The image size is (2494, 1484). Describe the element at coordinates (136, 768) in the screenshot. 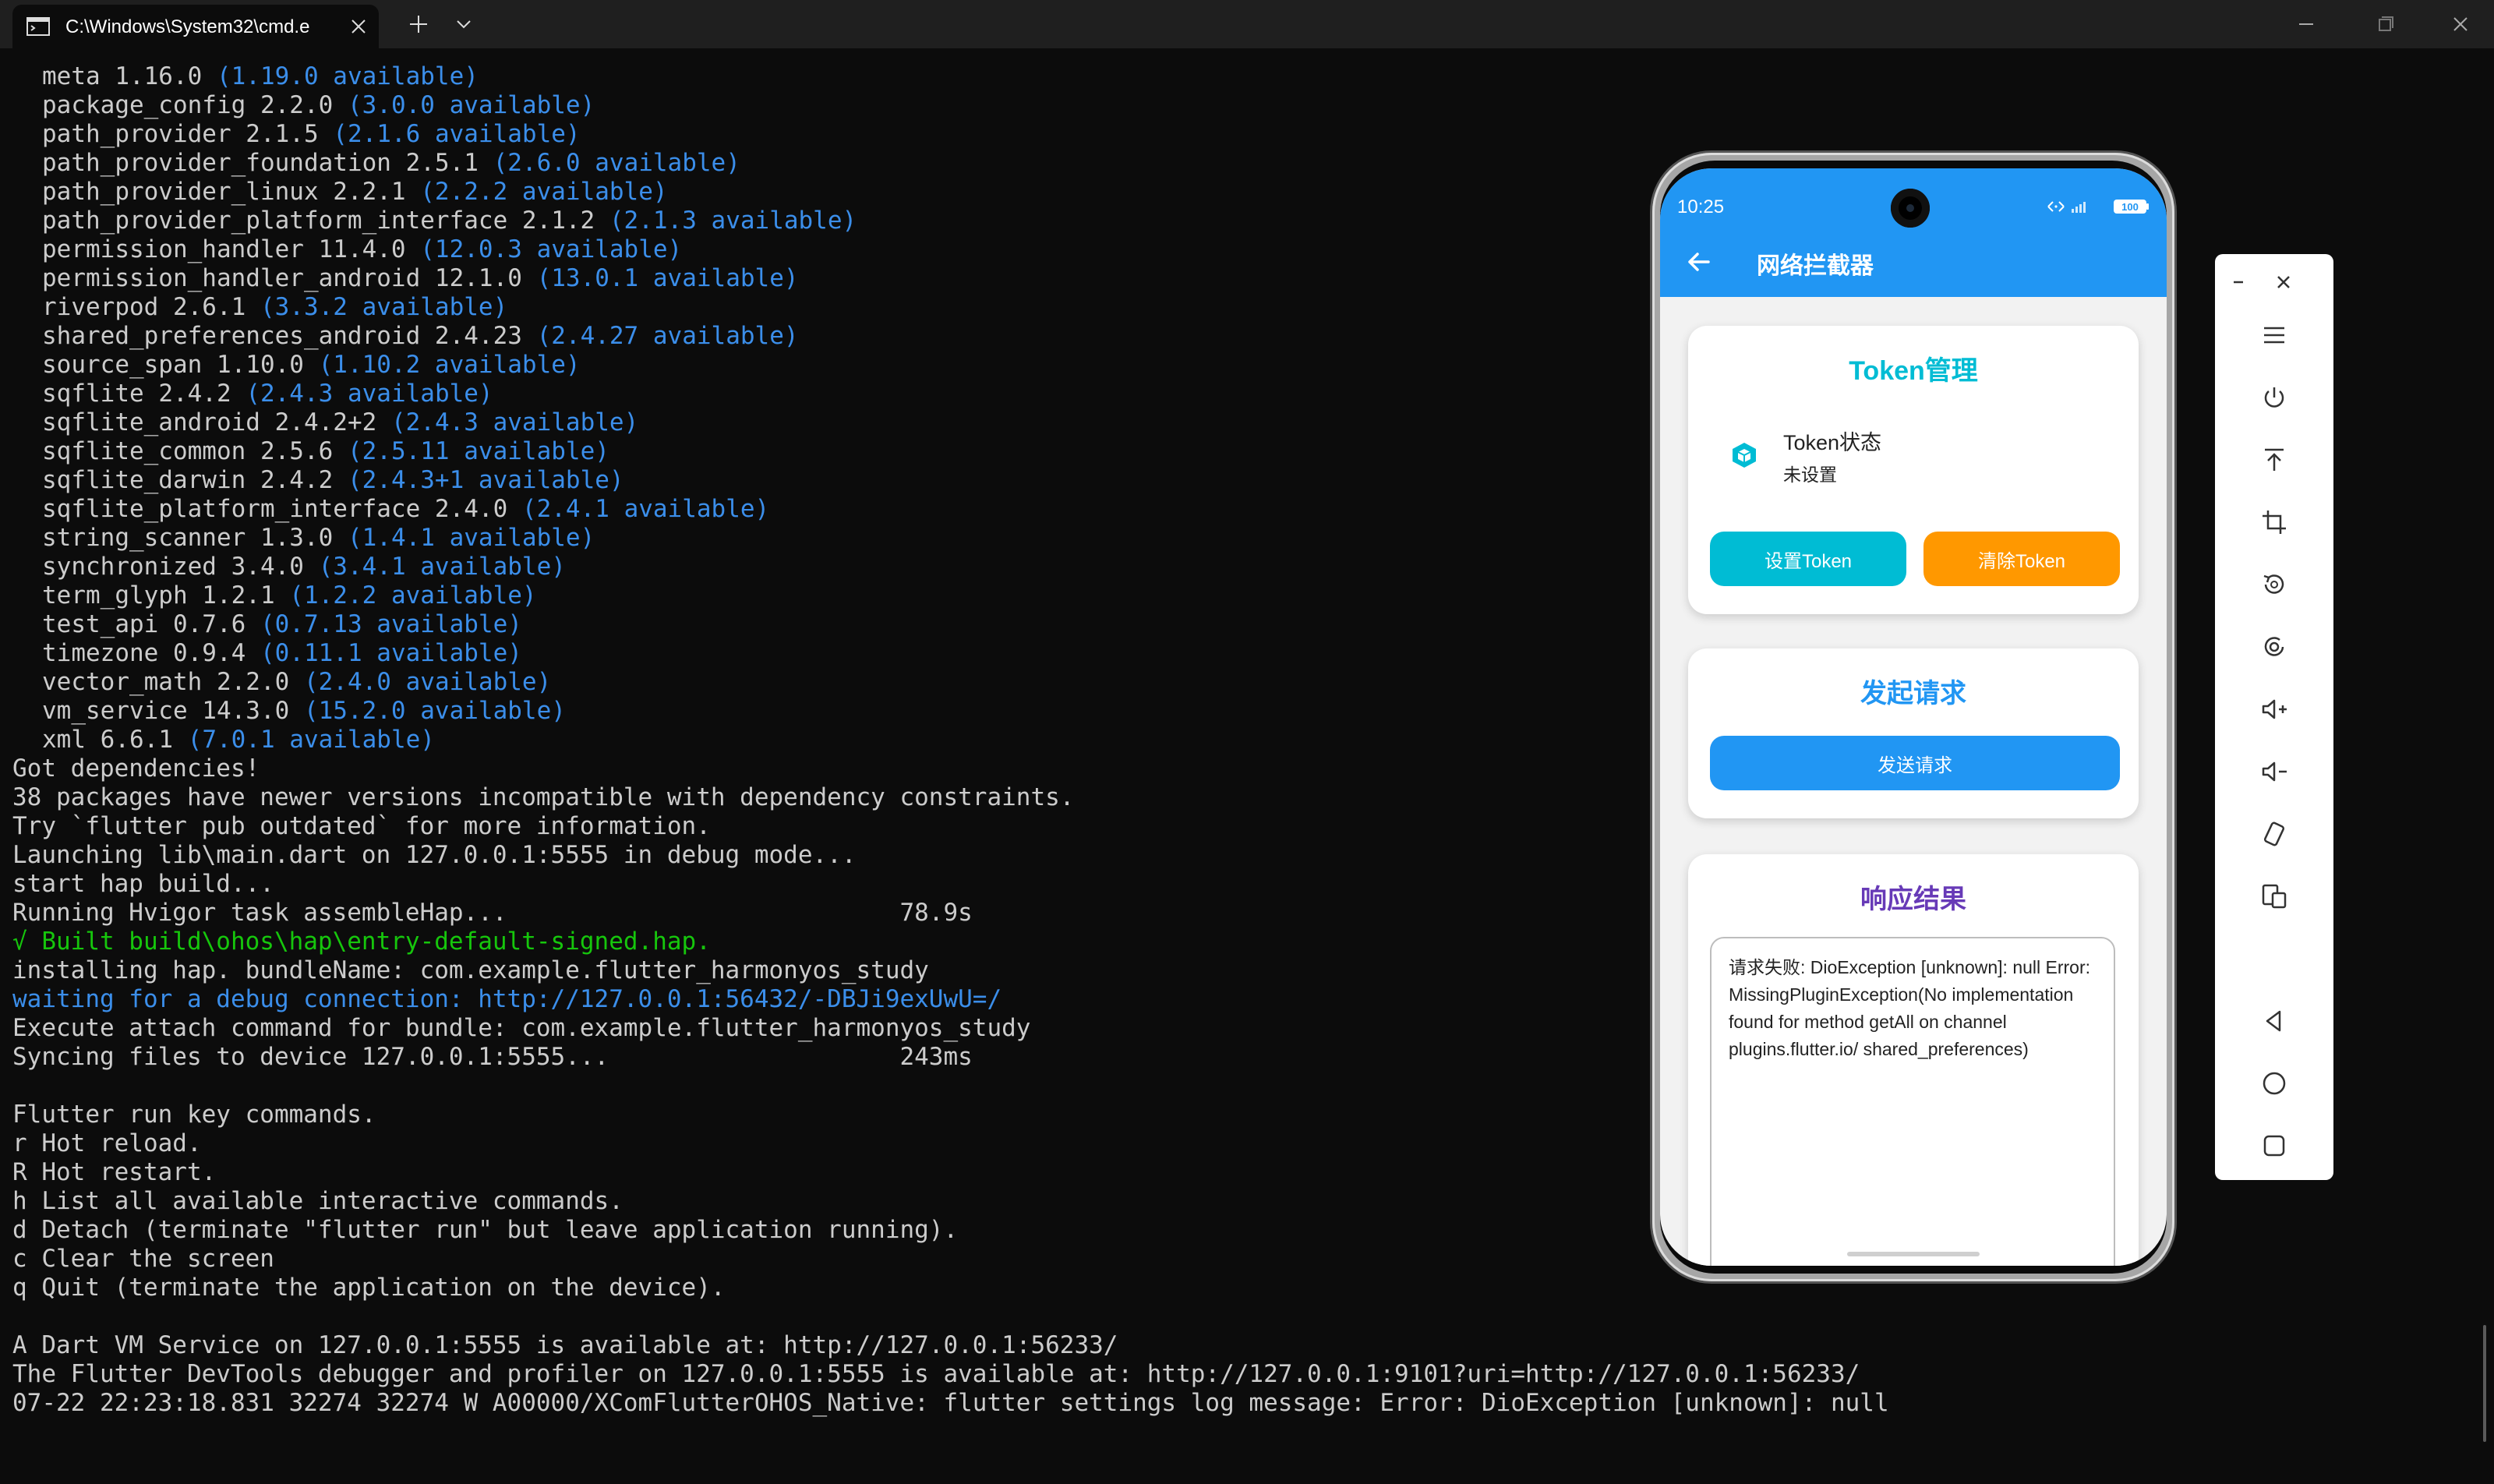

I see `terminal-line: Got dependencies!` at that location.